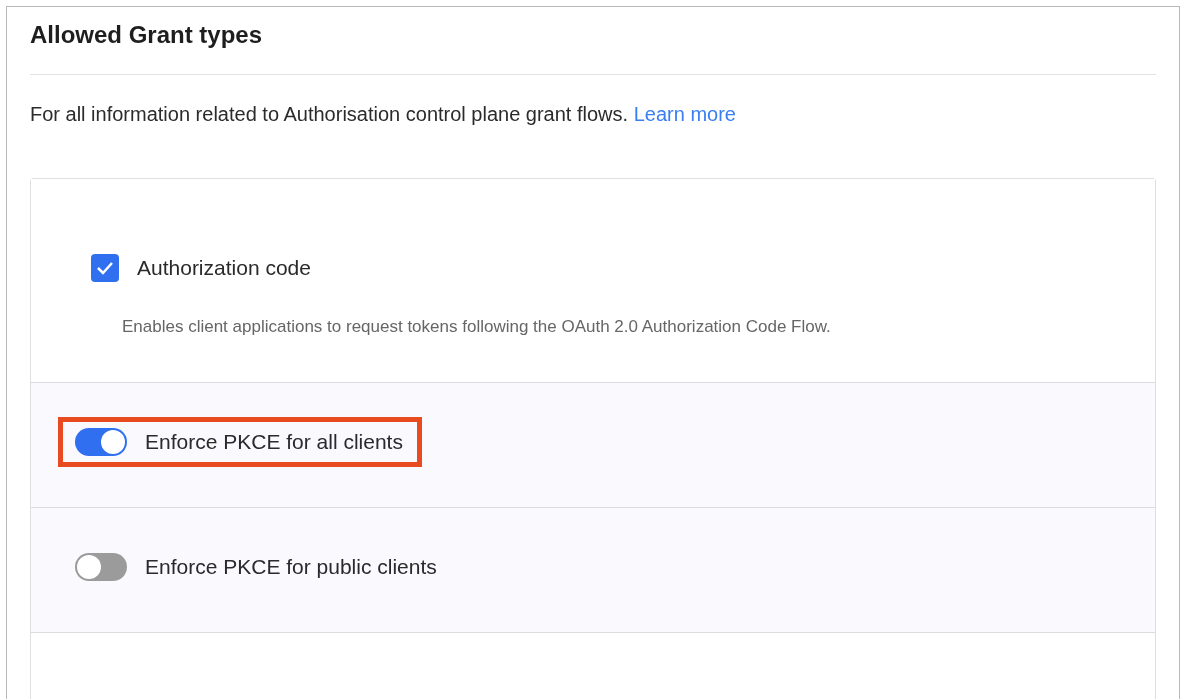  What do you see at coordinates (477, 327) in the screenshot?
I see `option-description: Enables client applications to request tokens following the OAuth 2.0 Authorization Code Flow.` at bounding box center [477, 327].